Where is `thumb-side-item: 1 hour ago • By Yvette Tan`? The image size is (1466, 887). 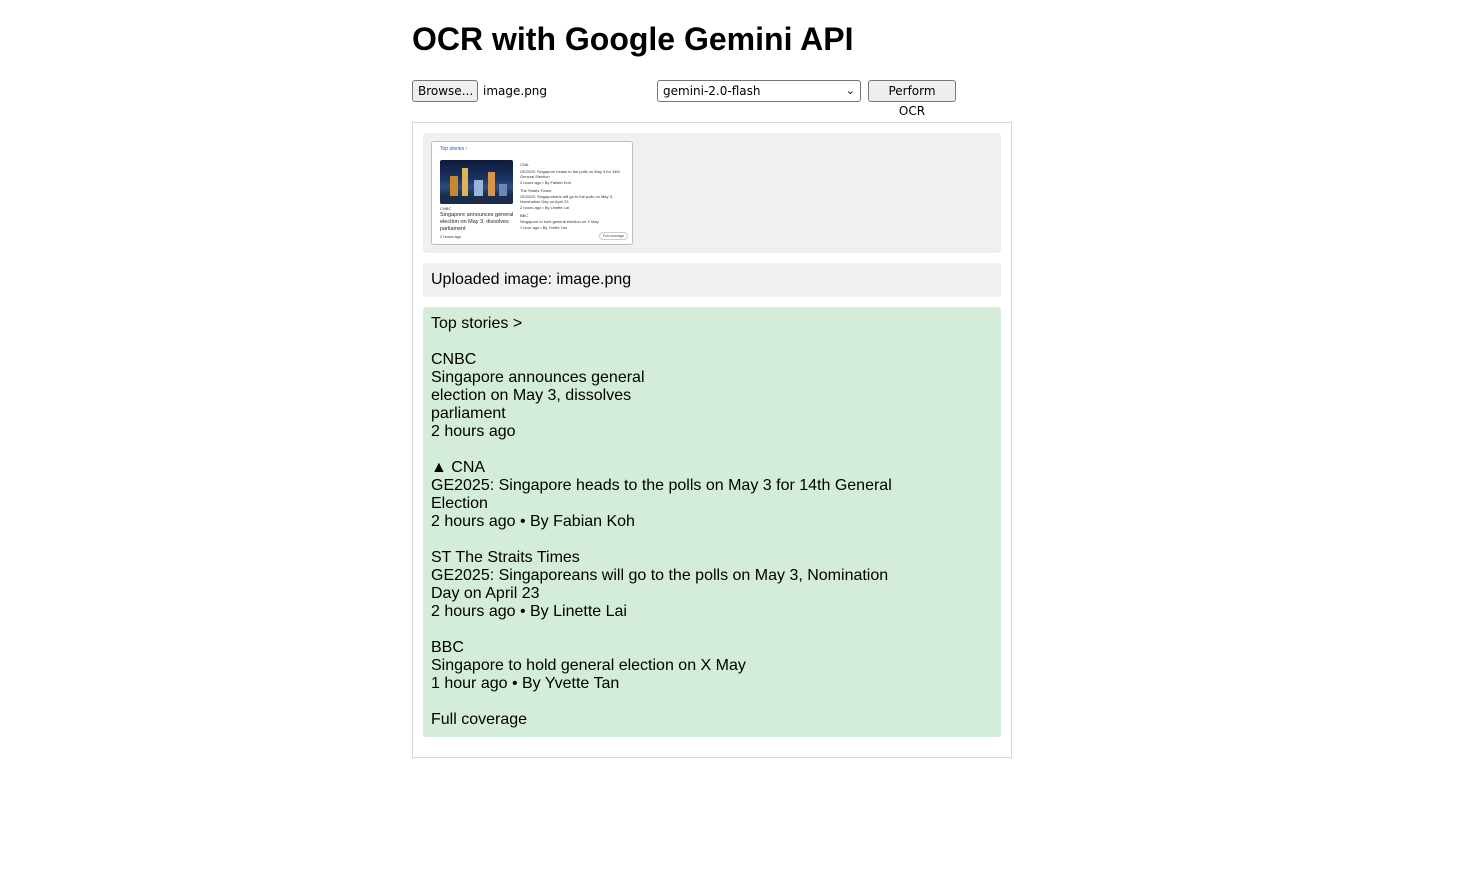
thumb-side-item: 1 hour ago • By Yvette Tan is located at coordinates (544, 227).